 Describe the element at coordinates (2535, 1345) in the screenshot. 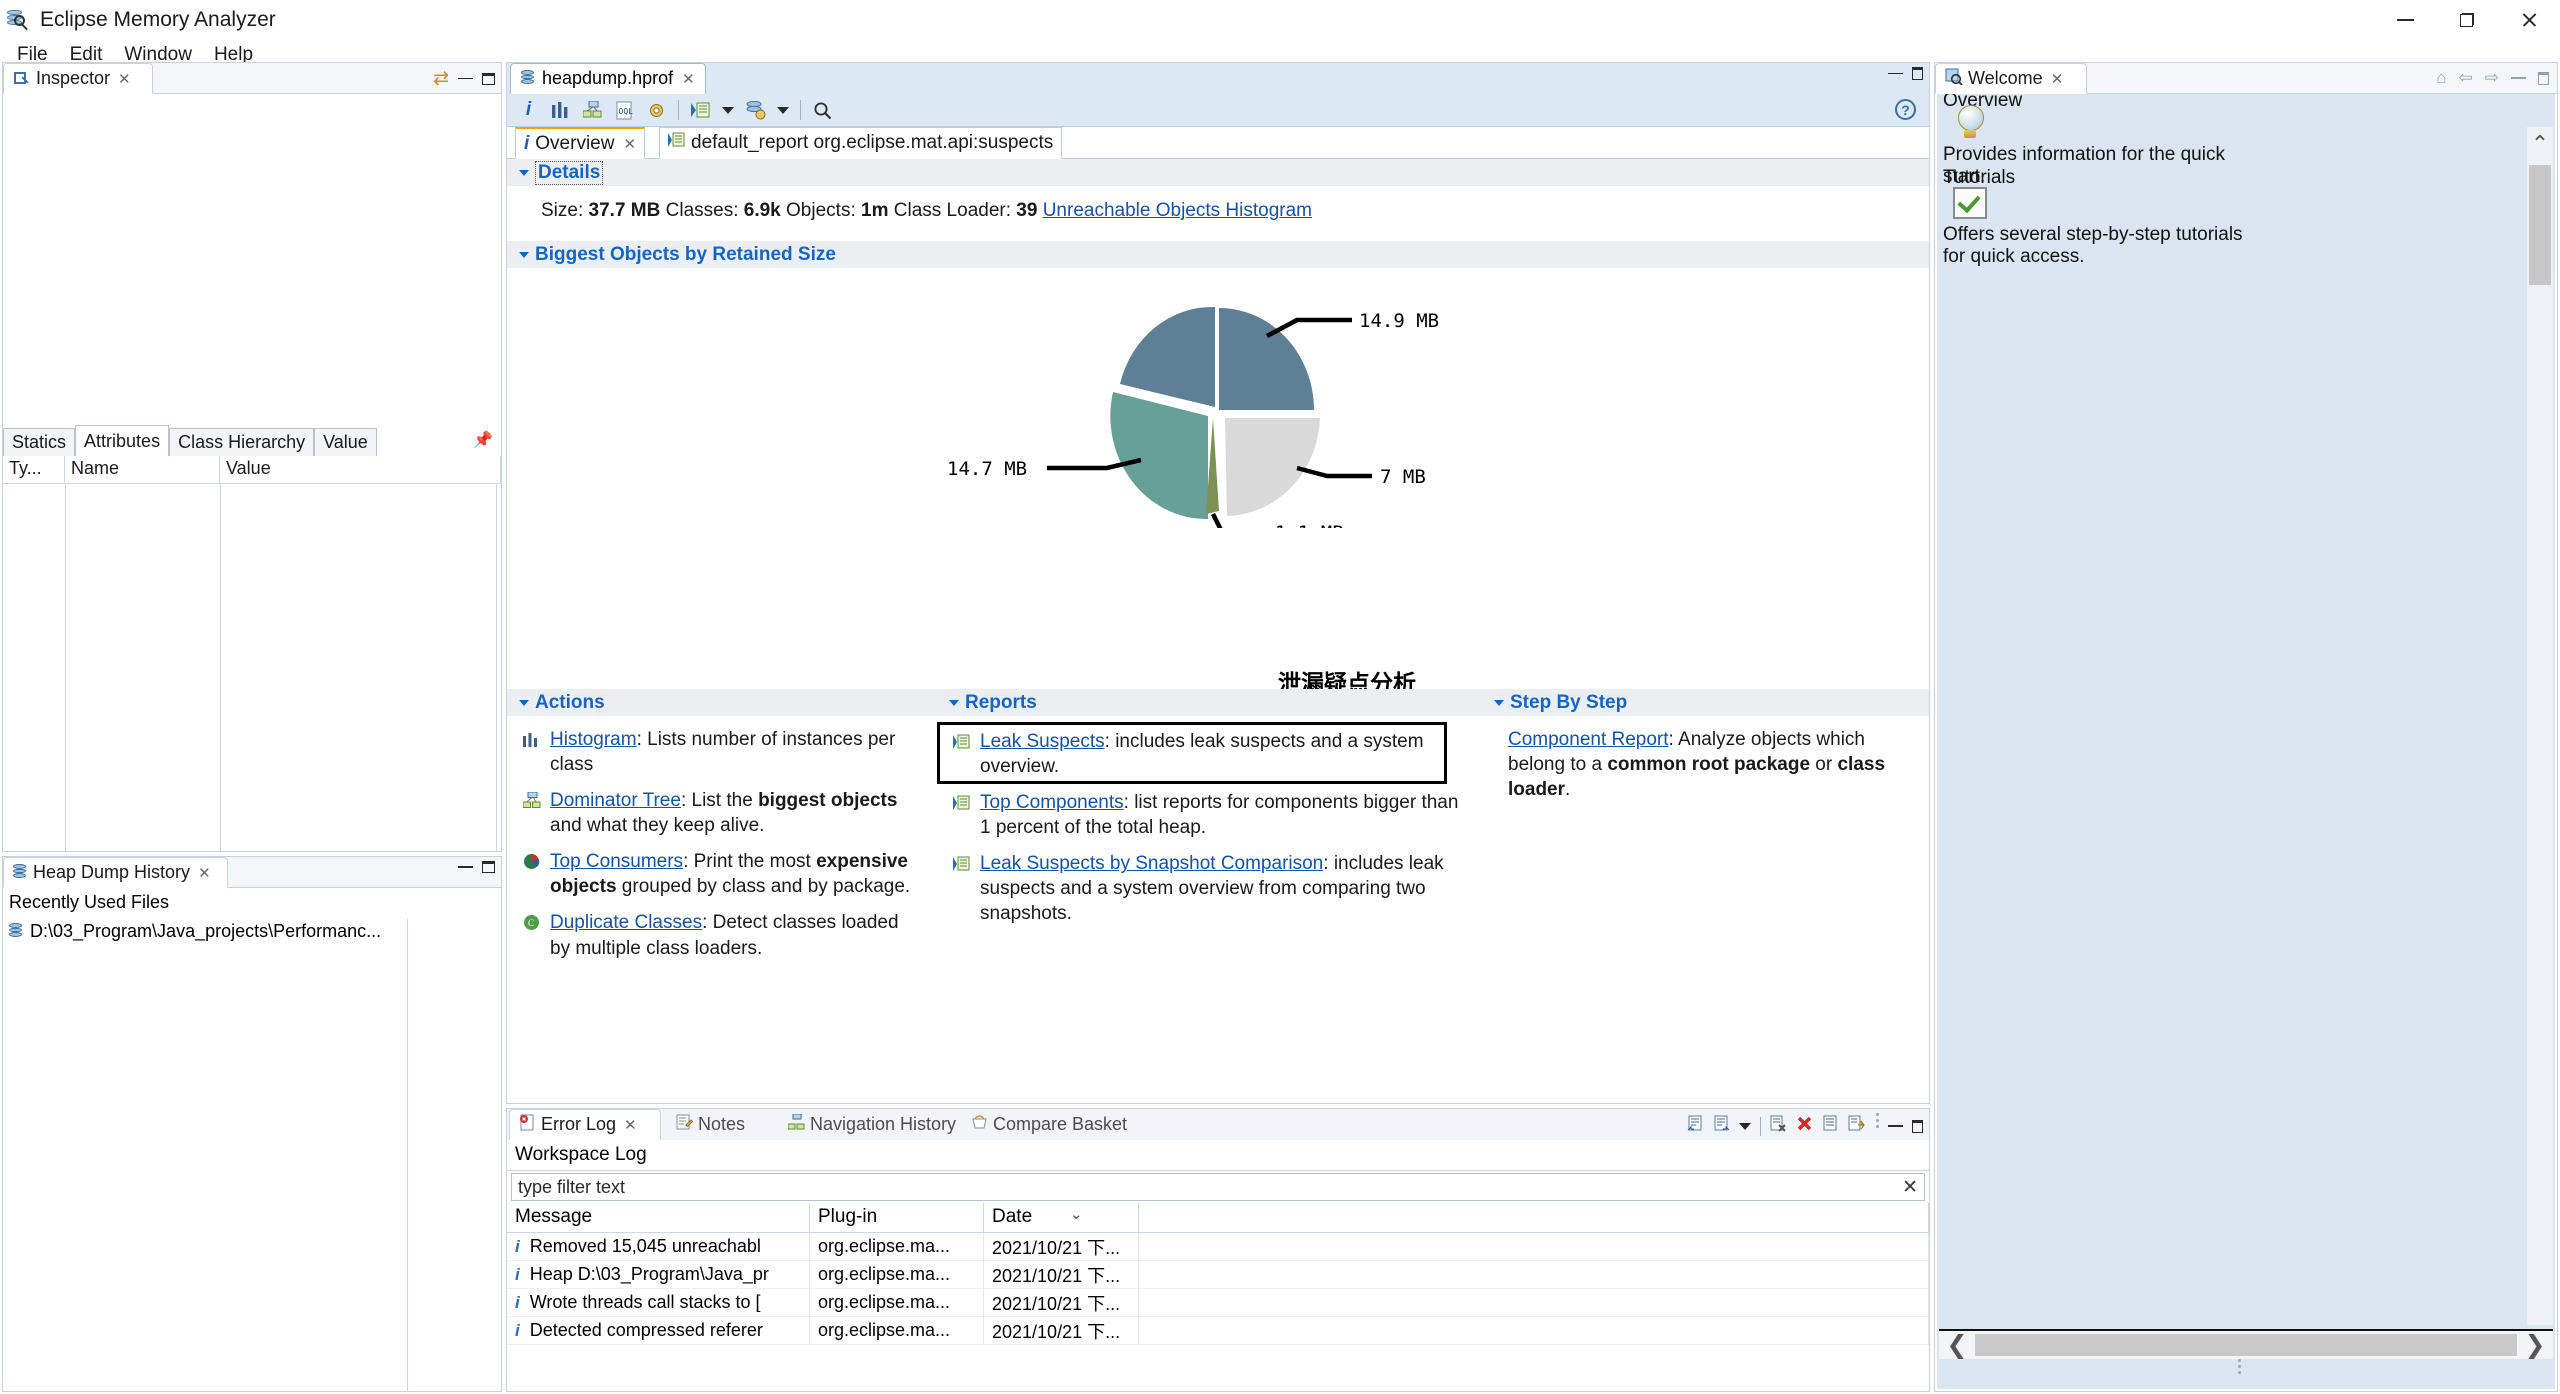

I see `scroll-right-icon: ❯` at that location.